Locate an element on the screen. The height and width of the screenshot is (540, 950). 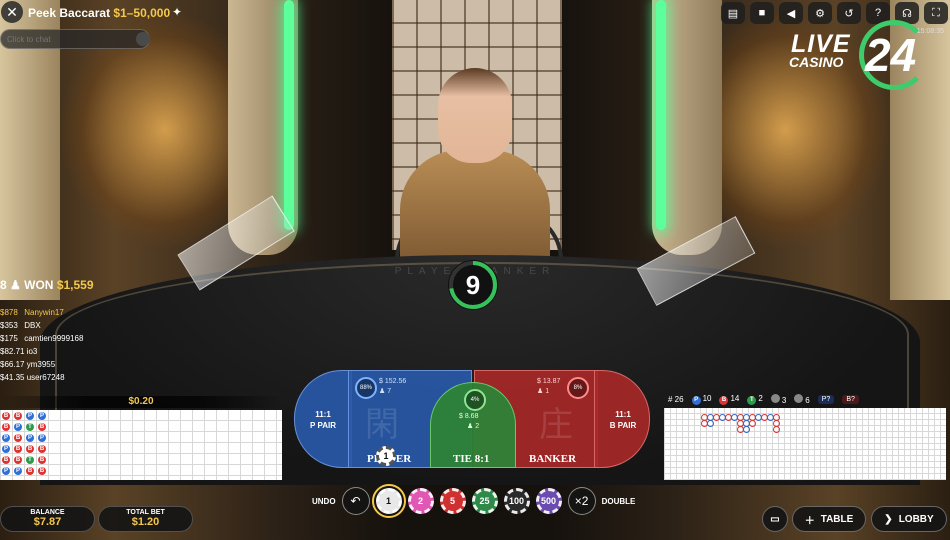
balance-value: $7.87 is located at coordinates (47, 522).